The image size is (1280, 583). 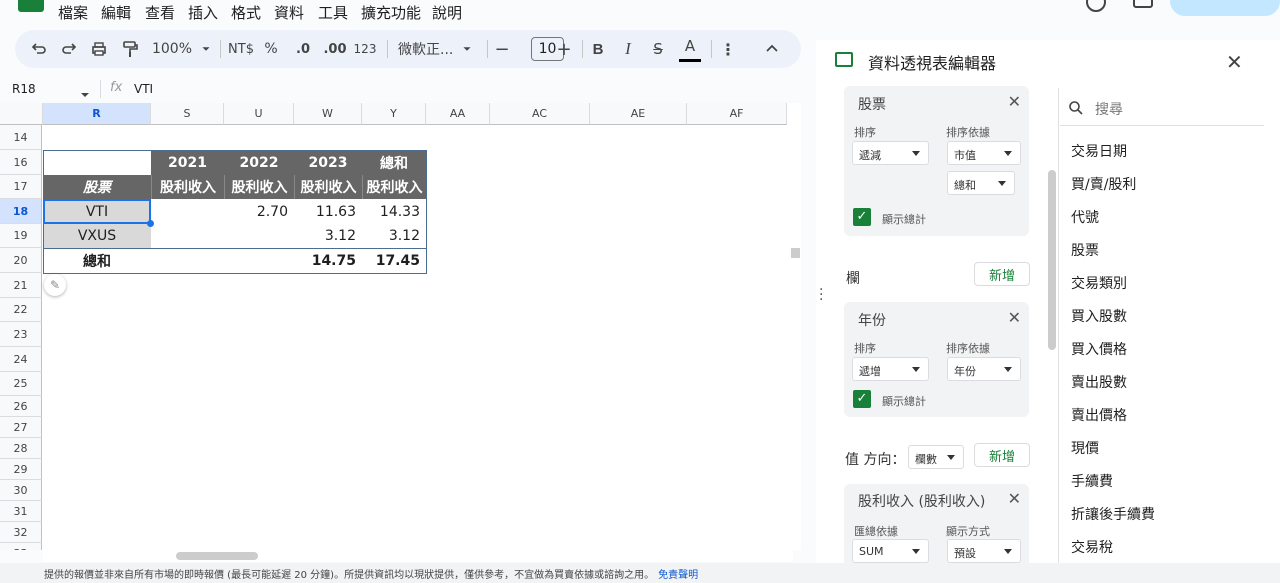 What do you see at coordinates (259, 114) in the screenshot?
I see `col-header-u: U` at bounding box center [259, 114].